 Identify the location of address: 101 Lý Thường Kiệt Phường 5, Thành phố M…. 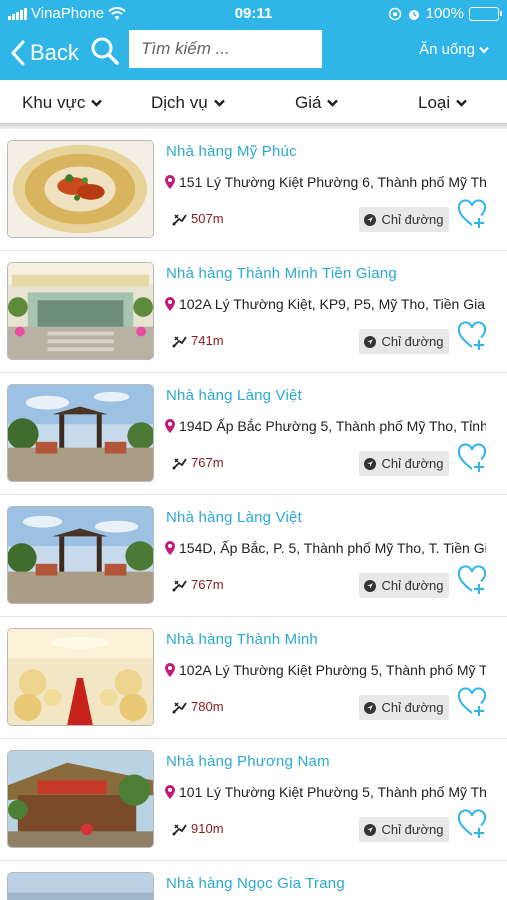
(325, 792).